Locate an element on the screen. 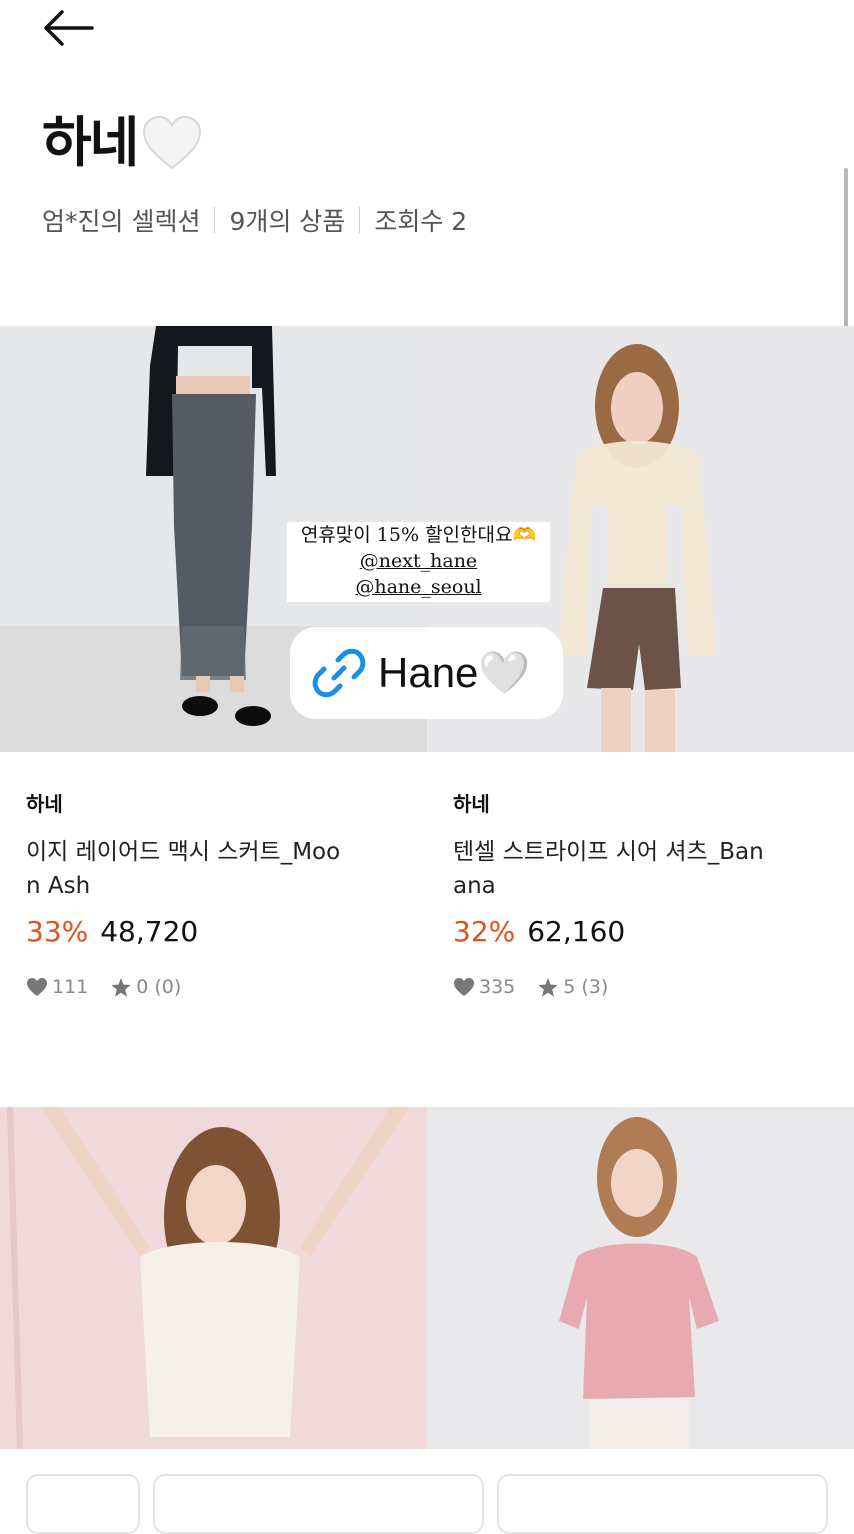 The height and width of the screenshot is (1534, 854). back-button is located at coordinates (68, 28).